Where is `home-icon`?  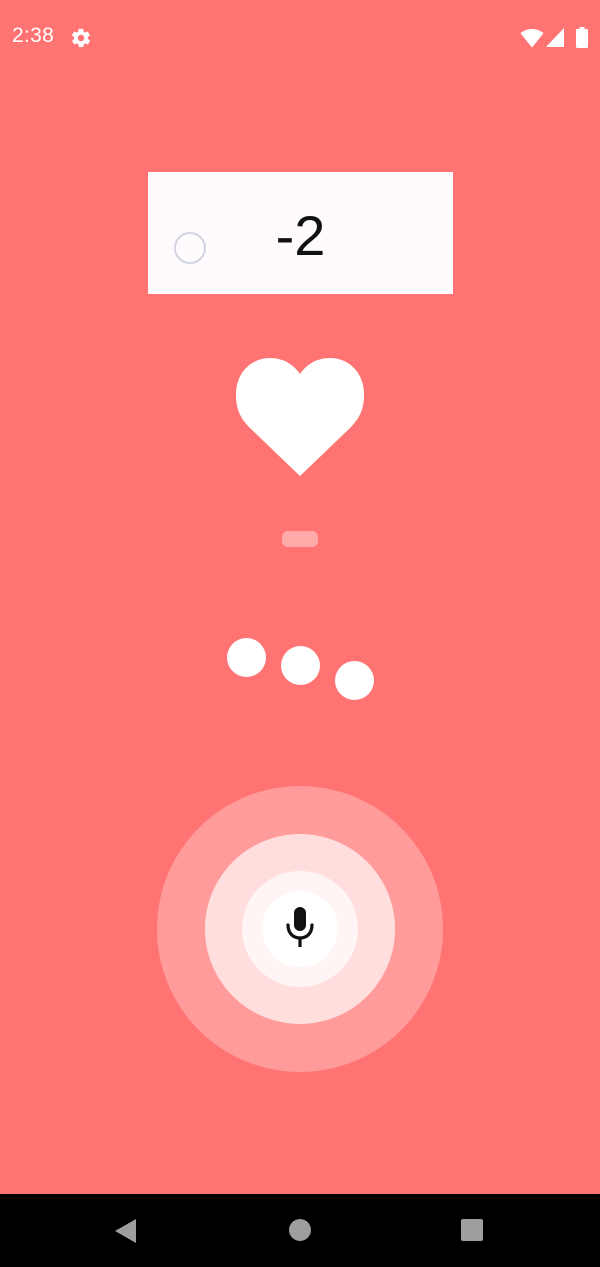 home-icon is located at coordinates (300, 1230).